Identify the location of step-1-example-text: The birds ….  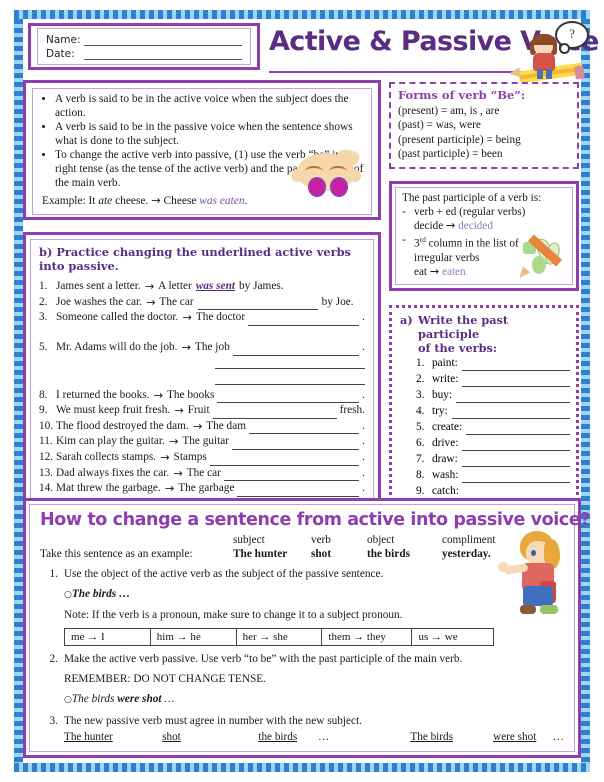
(101, 594).